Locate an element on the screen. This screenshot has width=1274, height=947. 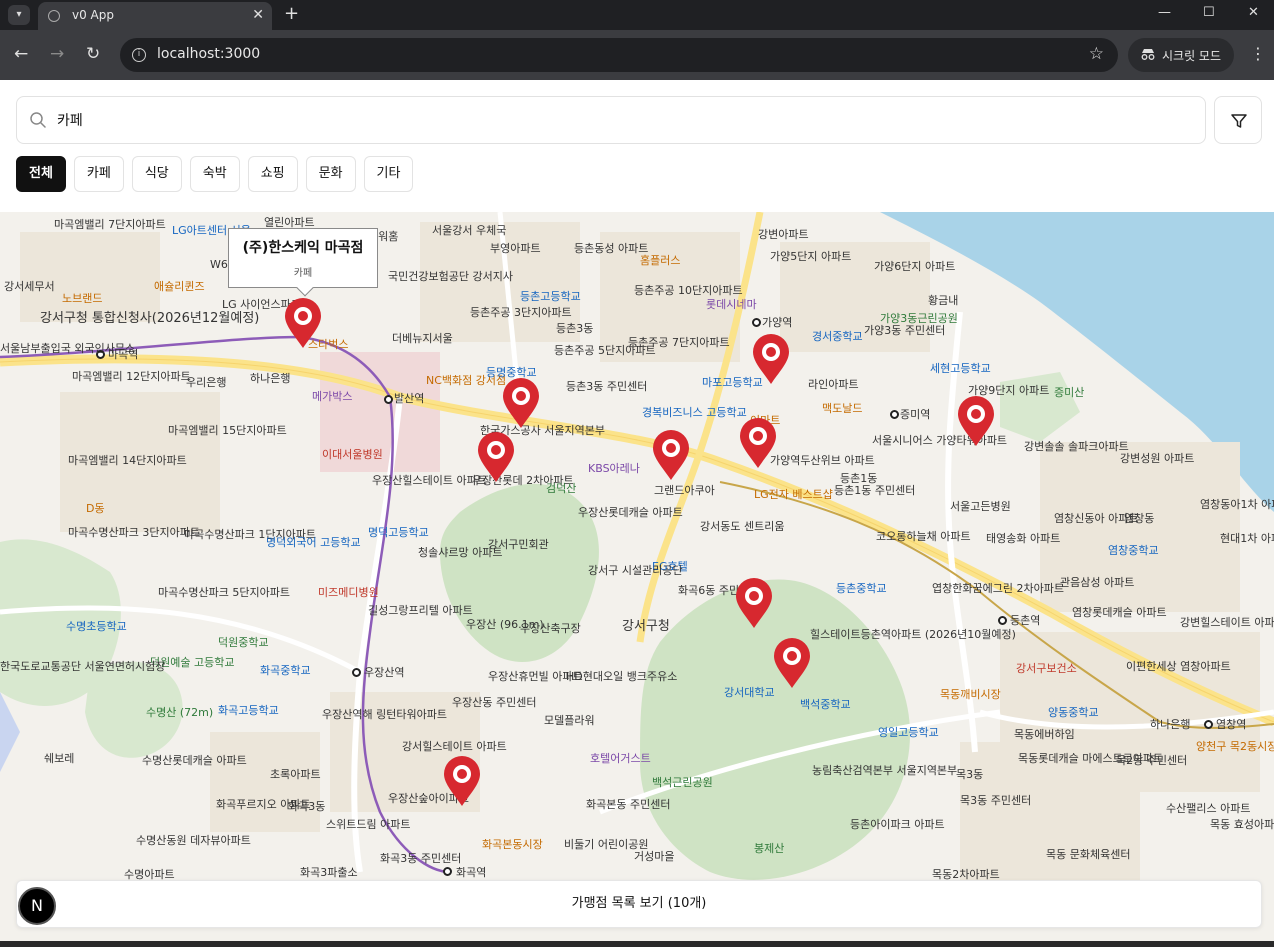
map-label: 부영아파트 is located at coordinates (515, 248).